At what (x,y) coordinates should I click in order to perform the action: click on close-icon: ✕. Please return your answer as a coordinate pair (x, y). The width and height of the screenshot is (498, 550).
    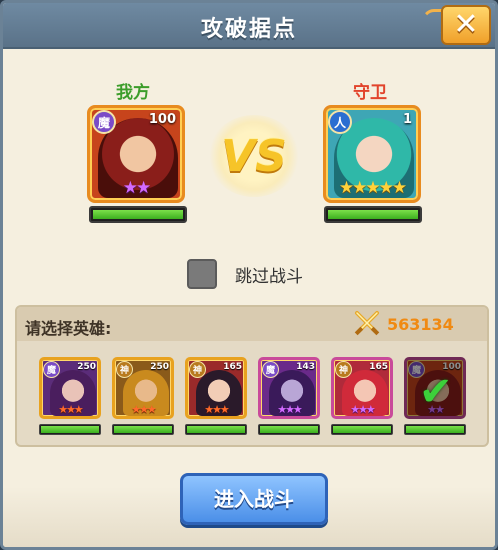
    Looking at the image, I should click on (466, 24).